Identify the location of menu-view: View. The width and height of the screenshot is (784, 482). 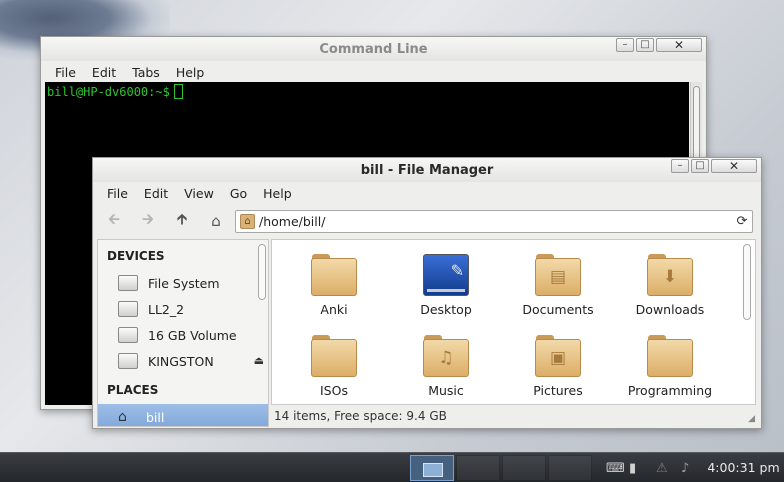
(199, 193).